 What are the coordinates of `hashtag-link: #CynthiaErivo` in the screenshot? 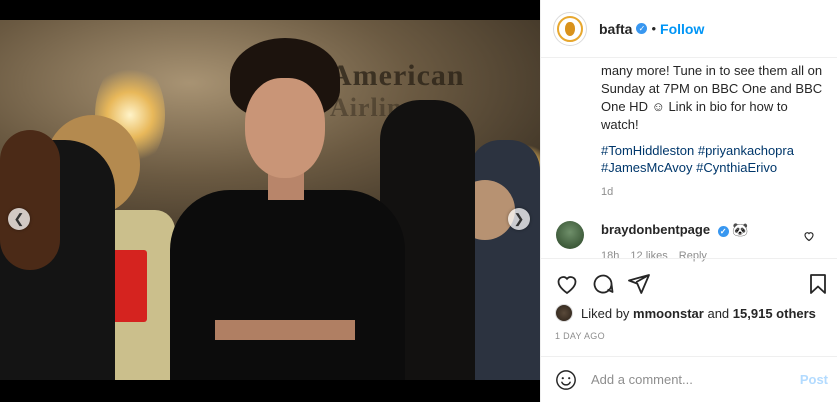 It's located at (736, 167).